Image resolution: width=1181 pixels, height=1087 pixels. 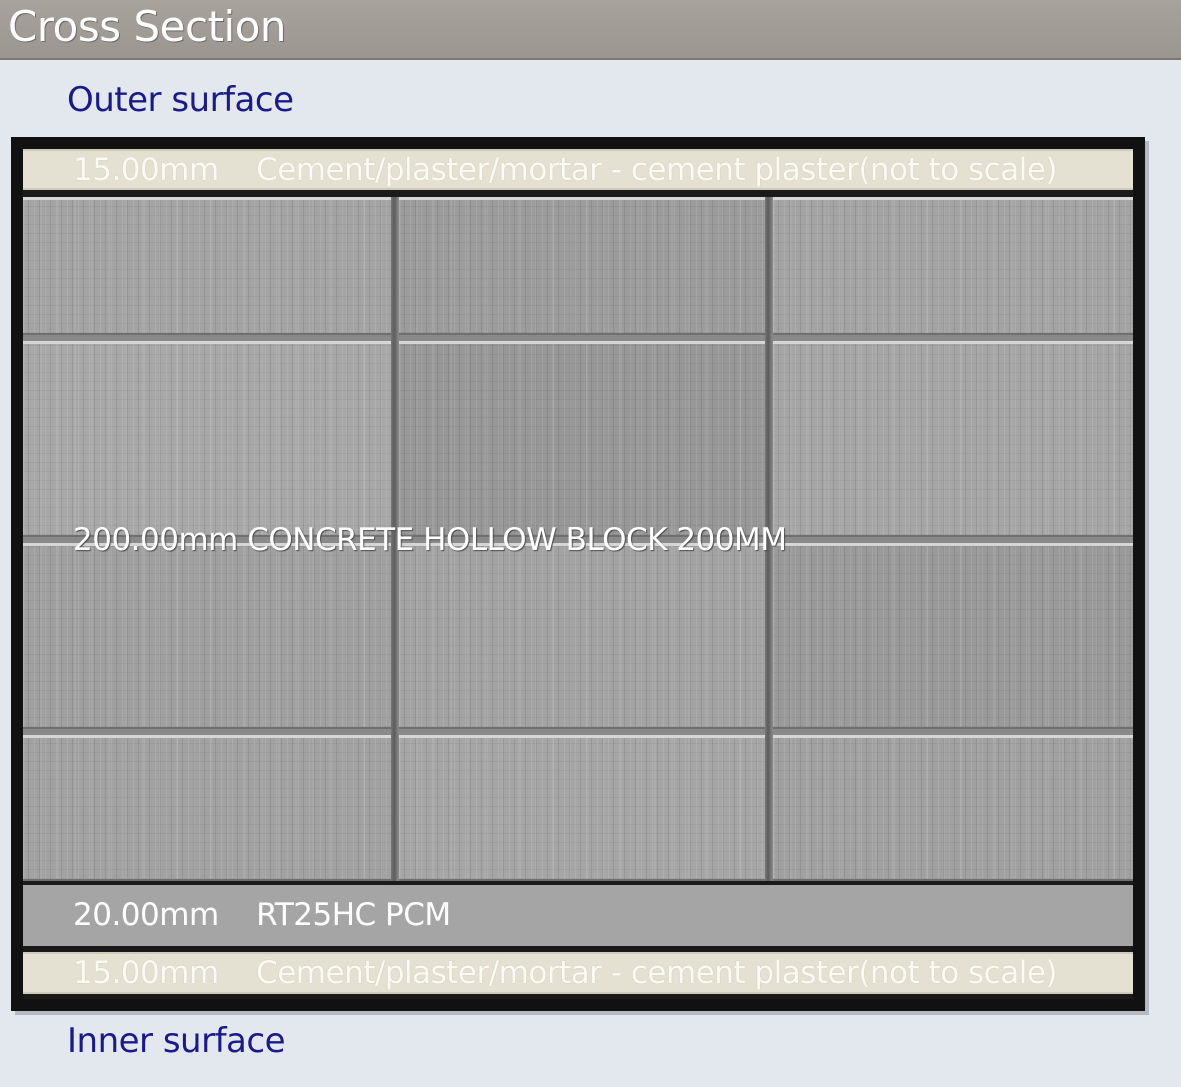 What do you see at coordinates (353, 915) in the screenshot?
I see `layer-material: RT25HC PCM` at bounding box center [353, 915].